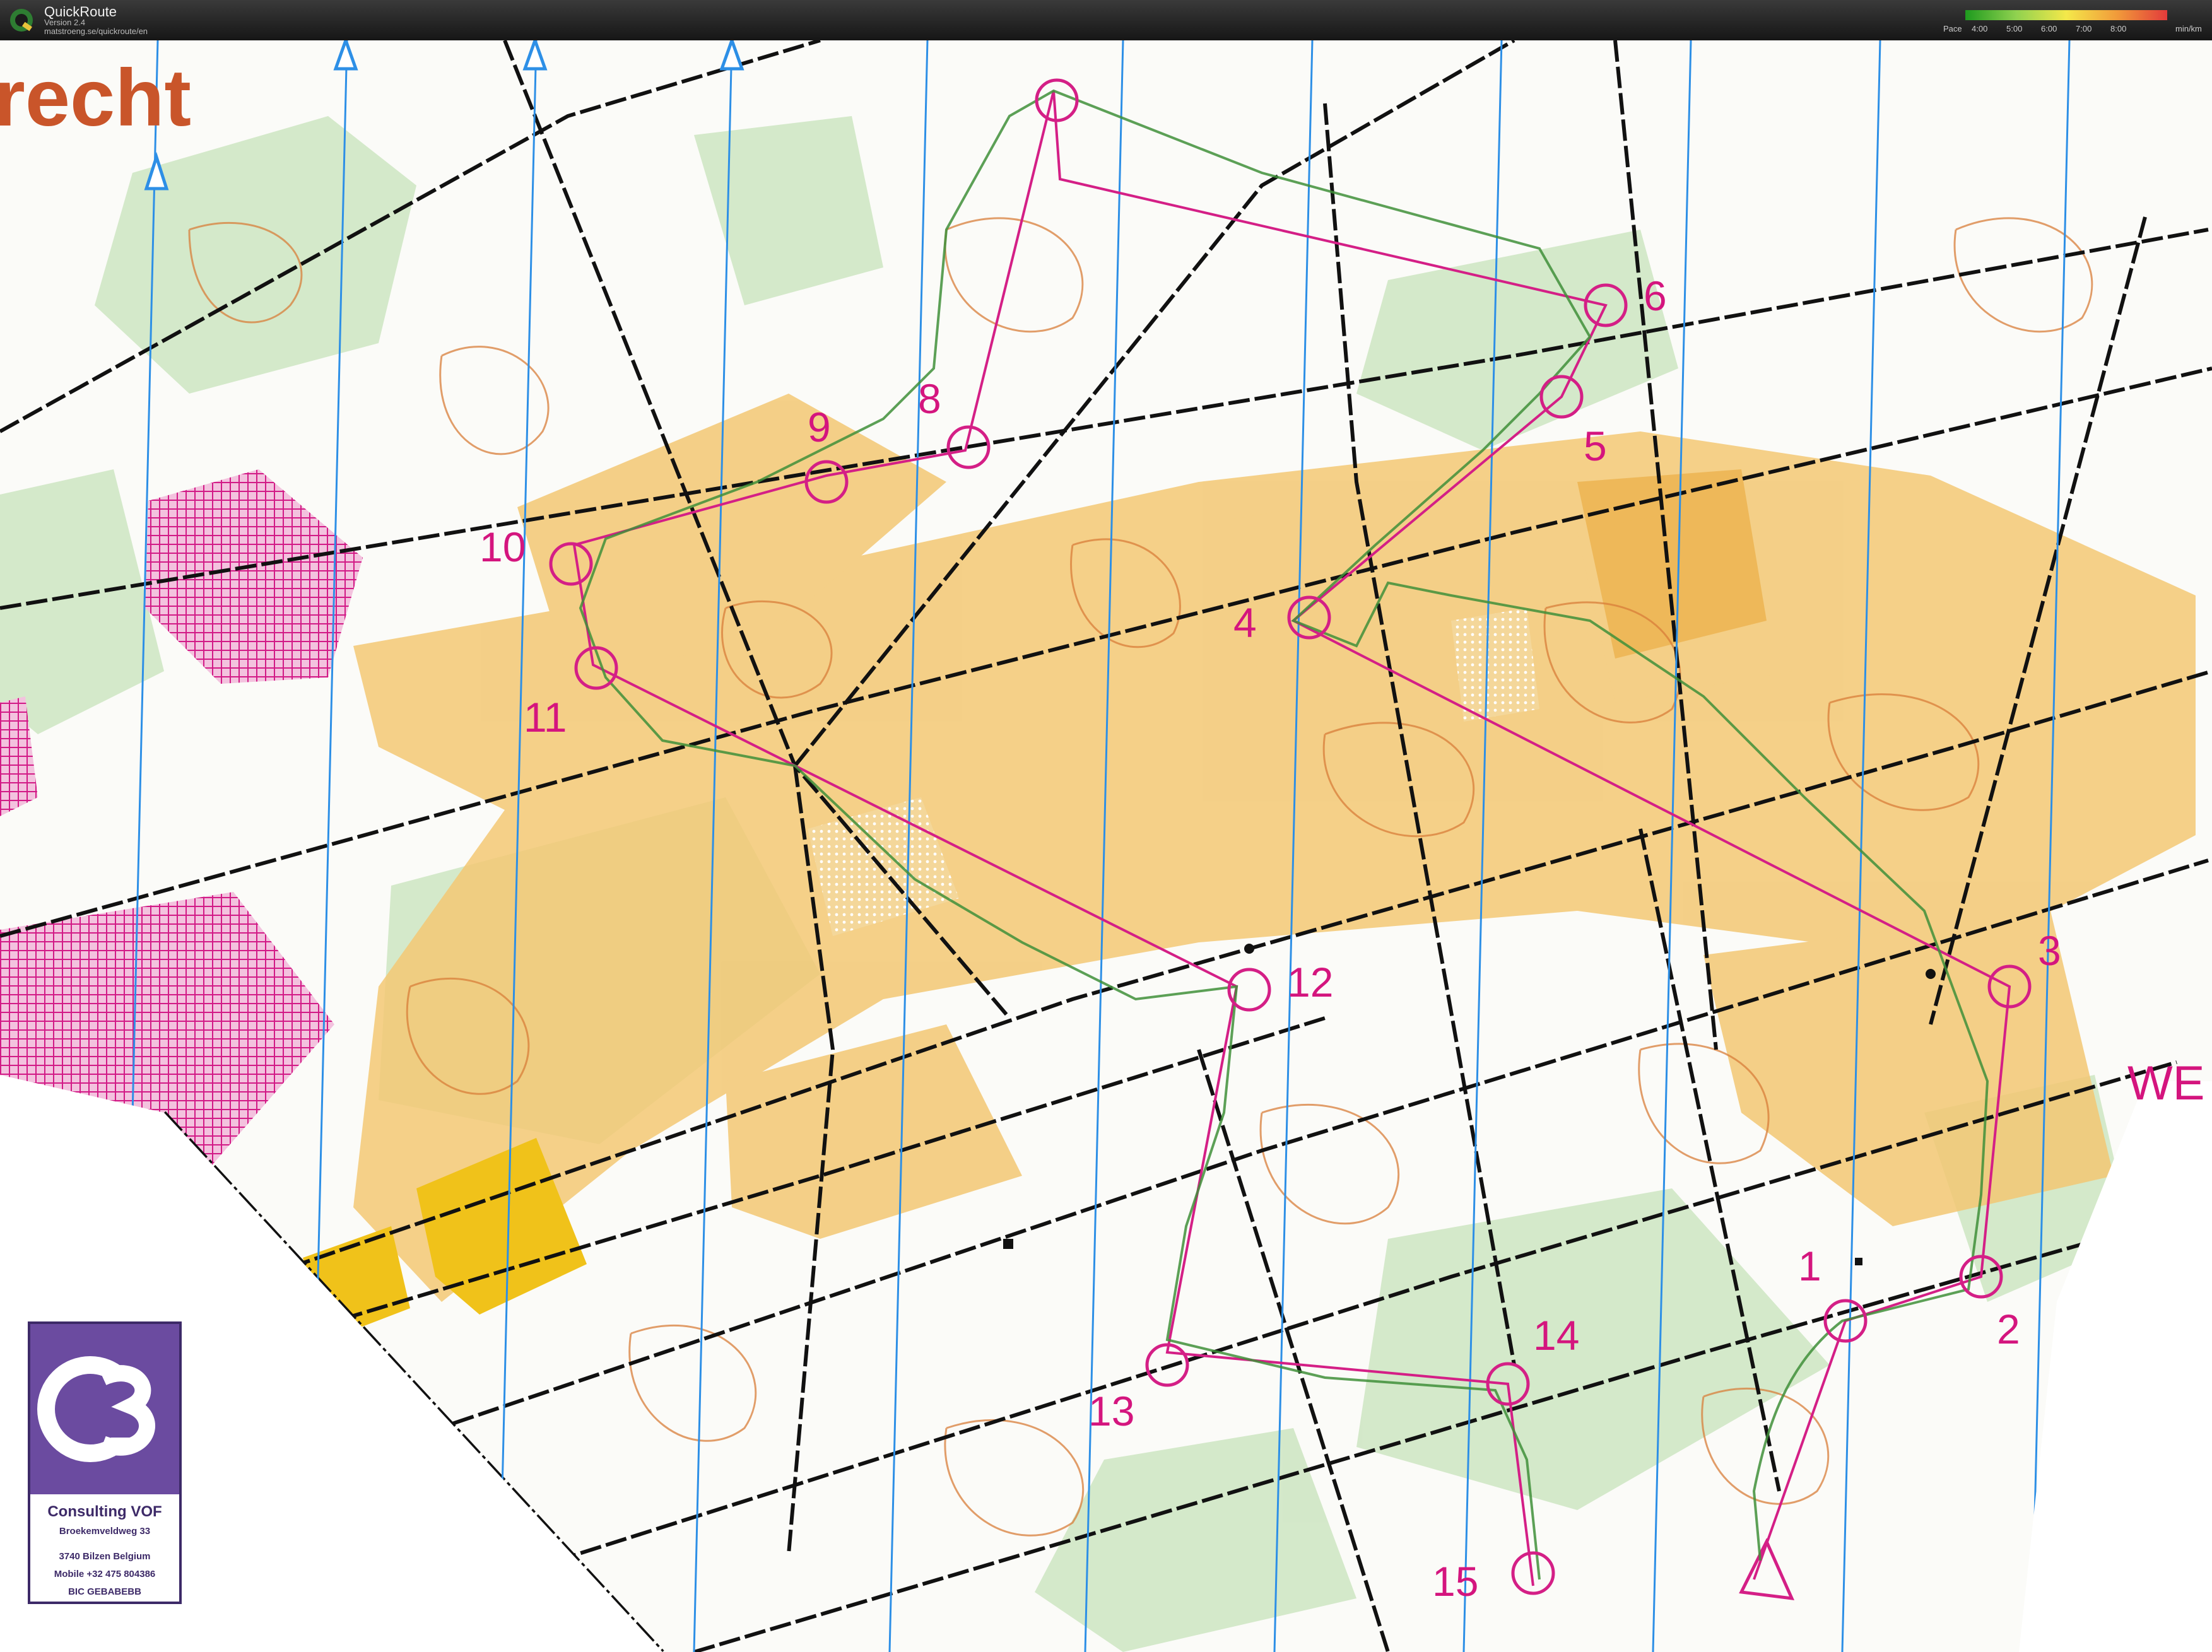 The height and width of the screenshot is (1652, 2212). Describe the element at coordinates (96, 31) in the screenshot. I see `app-url: matstroeng.se/quickroute/en` at that location.